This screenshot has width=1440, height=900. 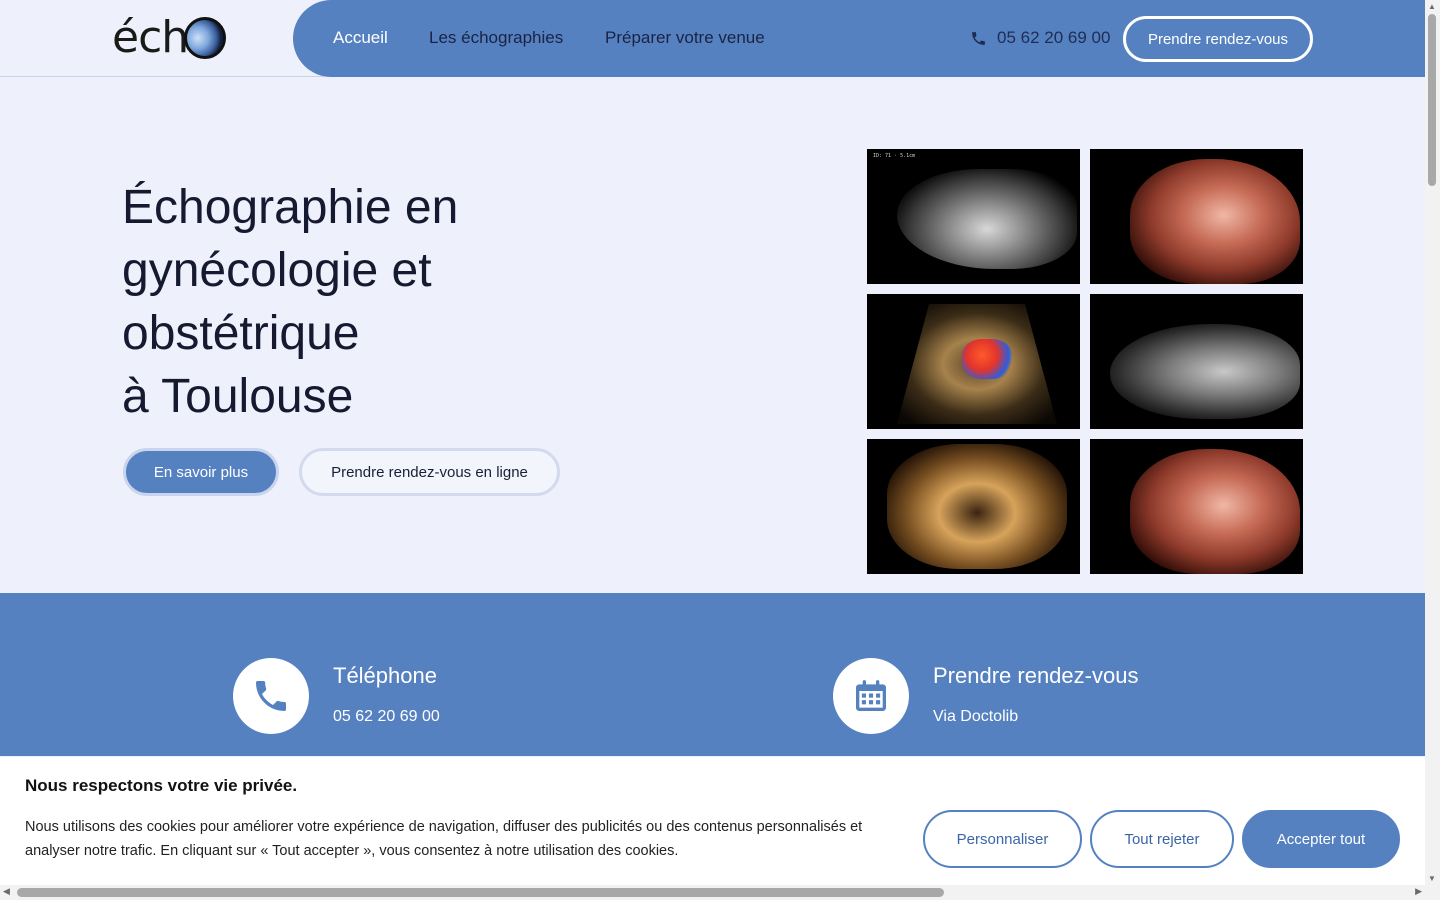 What do you see at coordinates (1002, 839) in the screenshot?
I see `cookie-customize-button: Personnaliser` at bounding box center [1002, 839].